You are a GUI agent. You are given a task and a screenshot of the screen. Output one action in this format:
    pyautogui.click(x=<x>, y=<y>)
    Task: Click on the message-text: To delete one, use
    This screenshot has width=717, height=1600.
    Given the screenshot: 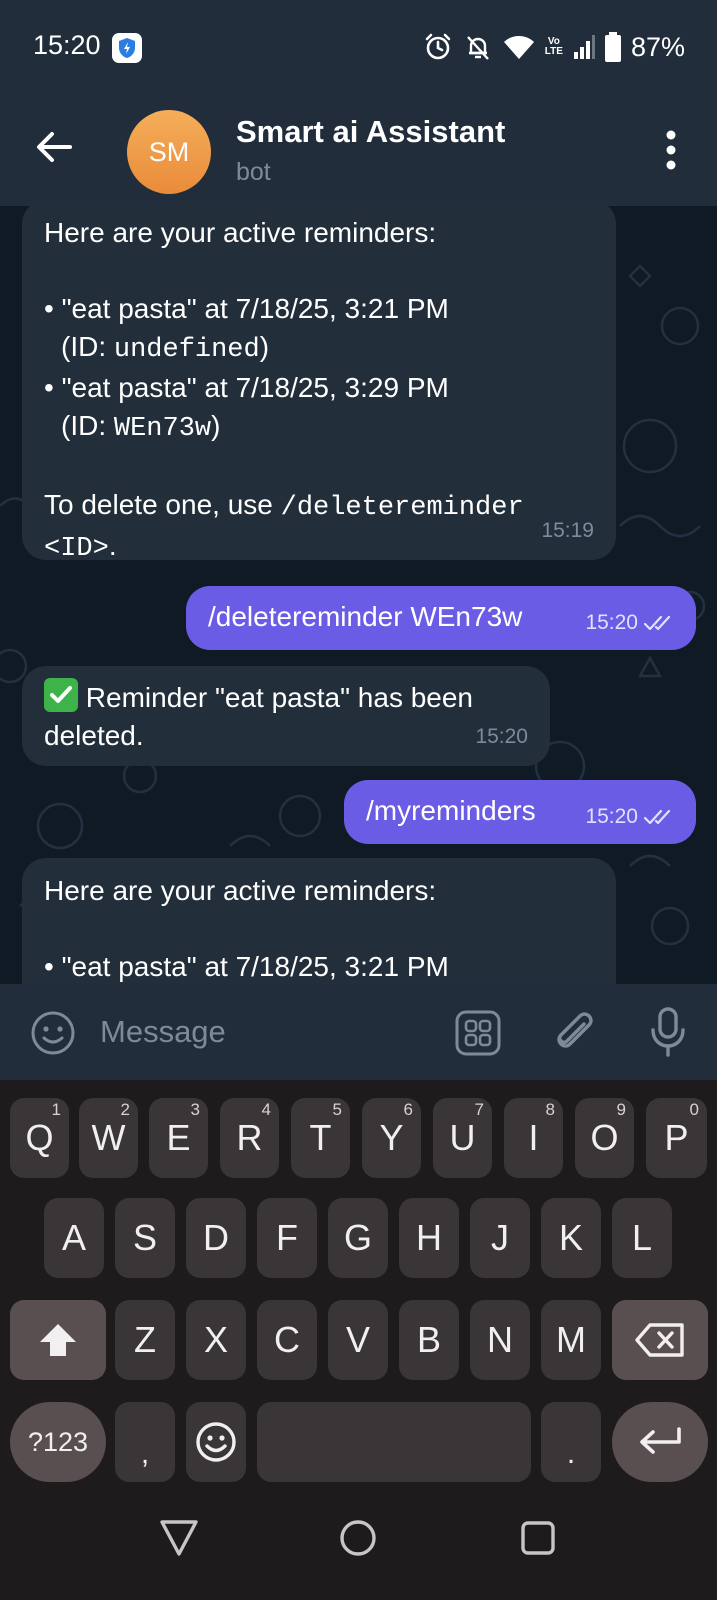 What is the action you would take?
    pyautogui.click(x=162, y=504)
    